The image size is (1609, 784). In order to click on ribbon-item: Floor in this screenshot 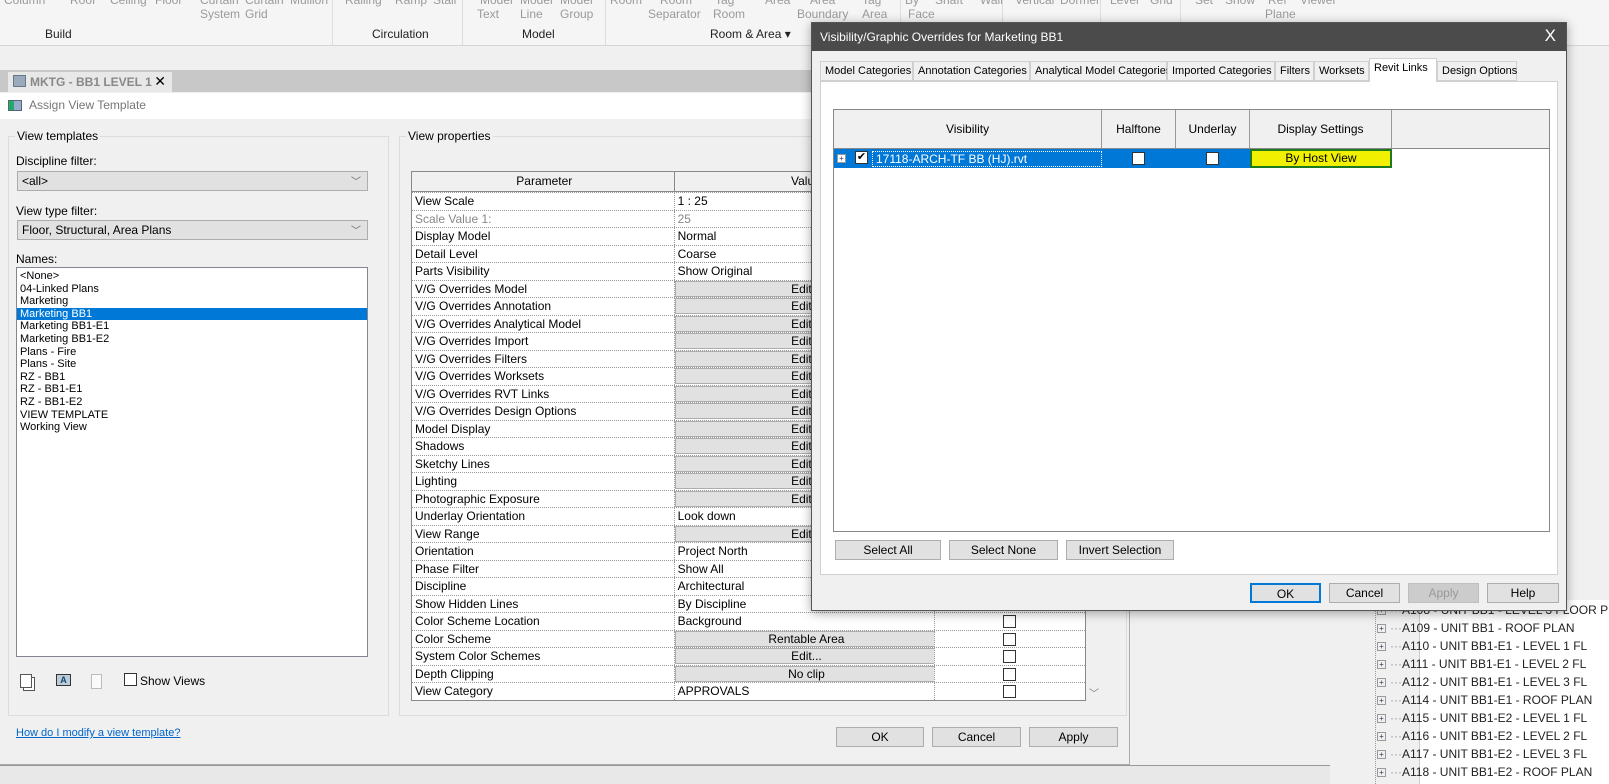, I will do `click(168, 3)`.